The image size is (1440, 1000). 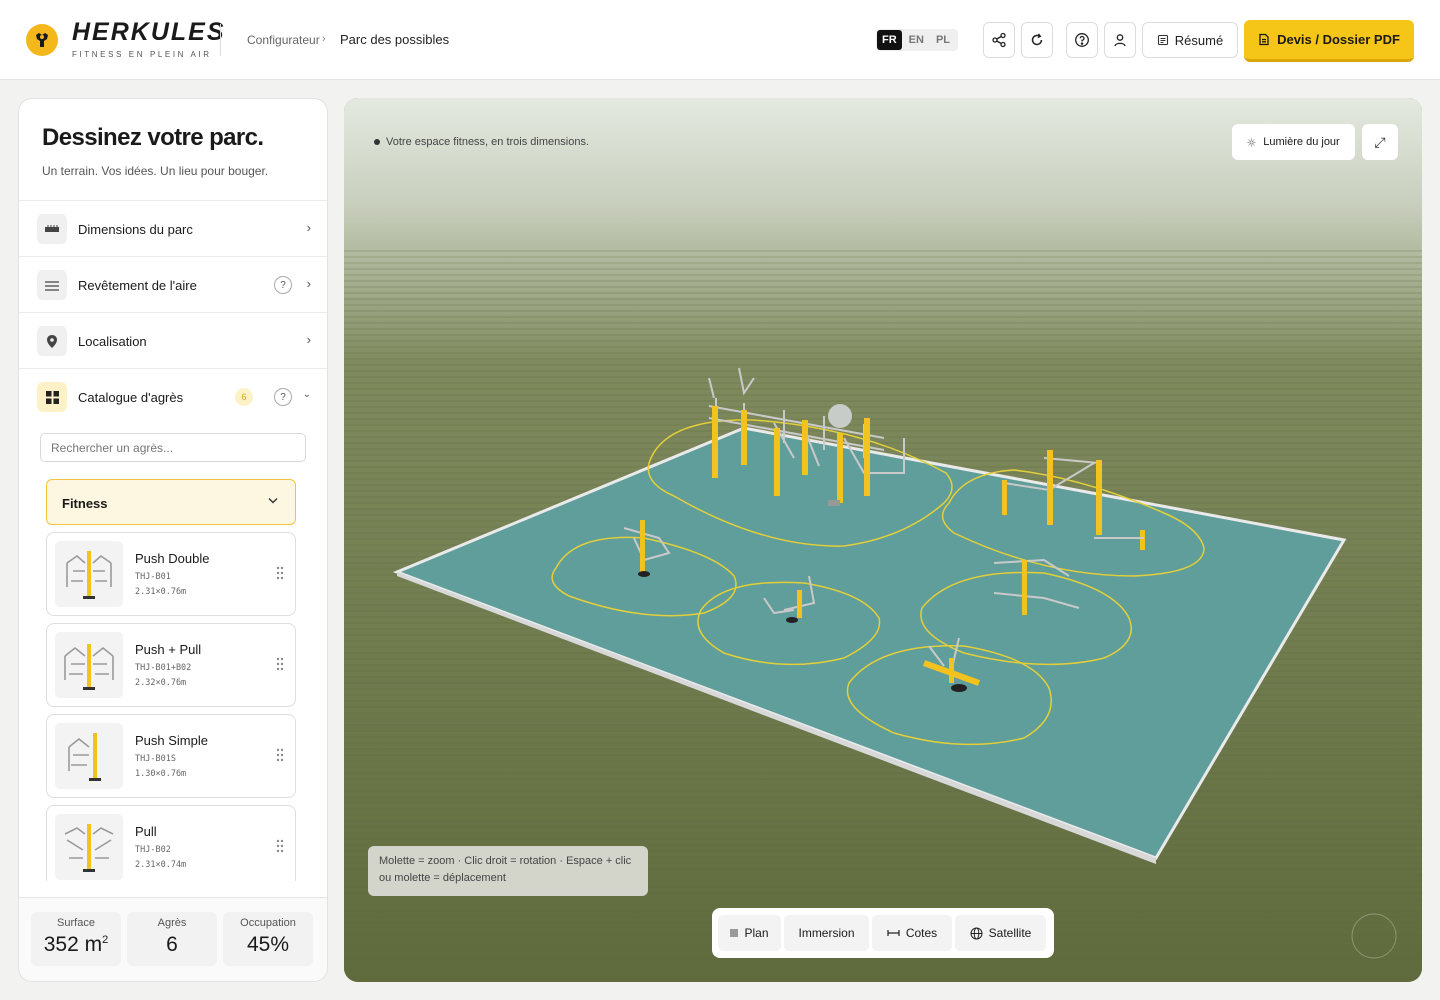 What do you see at coordinates (734, 933) in the screenshot?
I see `square-icon` at bounding box center [734, 933].